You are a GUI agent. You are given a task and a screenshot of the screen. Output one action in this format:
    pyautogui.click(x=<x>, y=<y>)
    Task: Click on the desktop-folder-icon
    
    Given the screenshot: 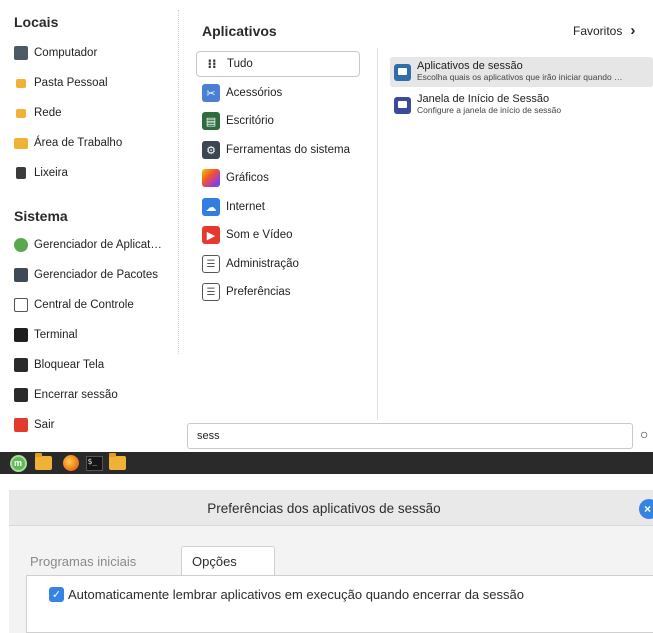 What is the action you would take?
    pyautogui.click(x=21, y=143)
    